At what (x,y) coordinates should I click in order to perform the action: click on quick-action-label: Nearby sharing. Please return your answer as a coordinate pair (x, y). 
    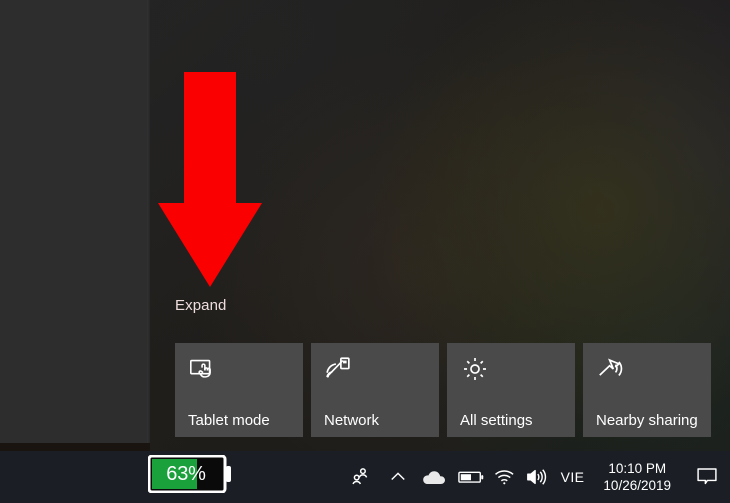
    Looking at the image, I should click on (647, 420).